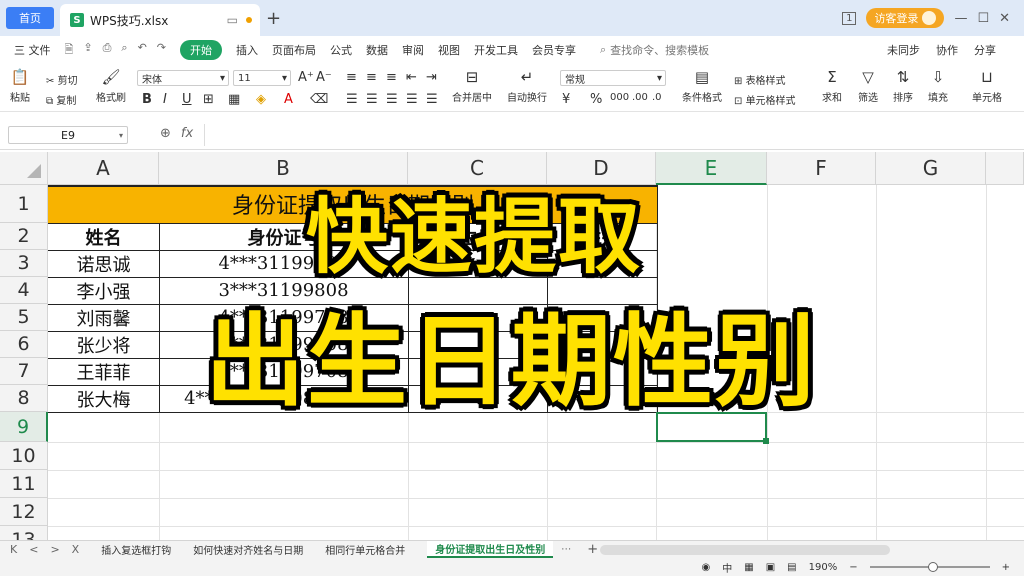 This screenshot has height=576, width=1024. I want to click on id-cell: 1***31199808, so click(283, 344).